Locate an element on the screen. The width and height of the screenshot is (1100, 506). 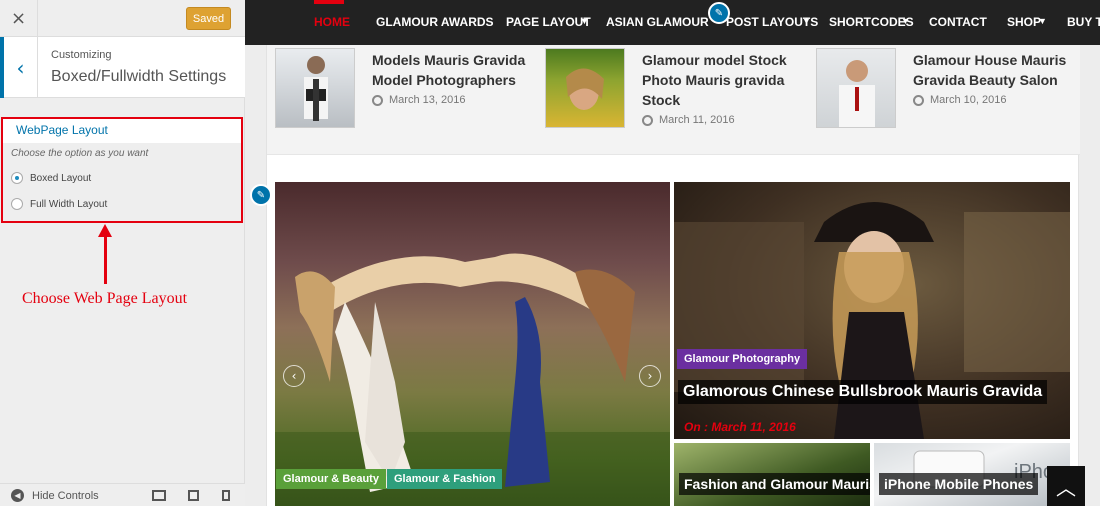
hide-controls-button: ◀ Hide Controls is located at coordinates (55, 495).